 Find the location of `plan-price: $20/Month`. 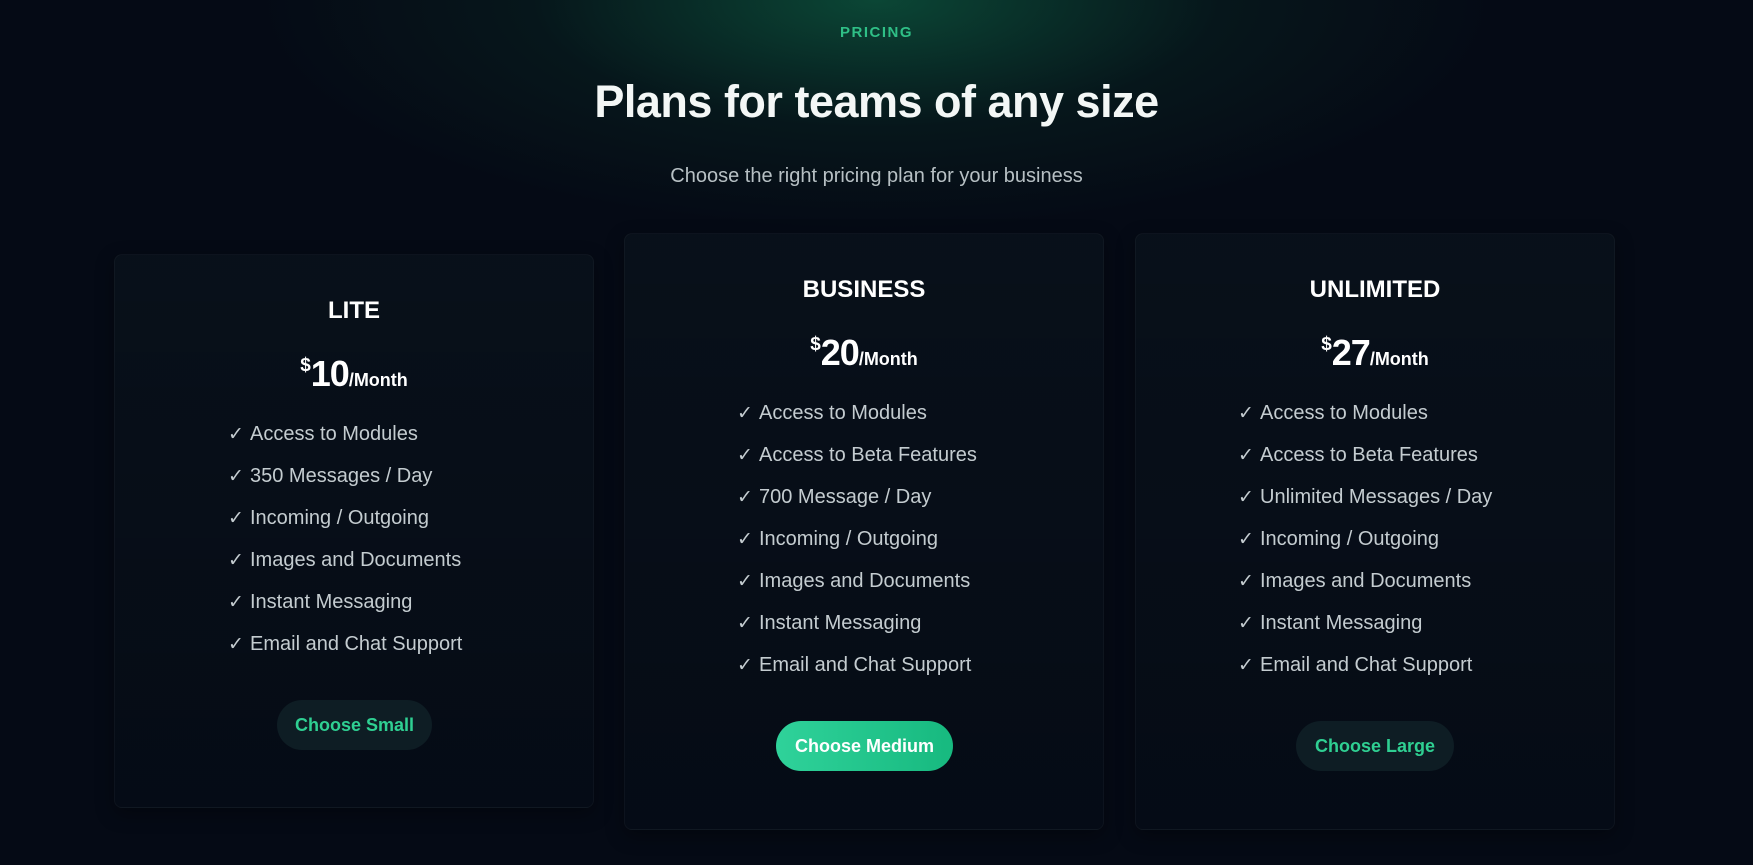

plan-price: $20/Month is located at coordinates (864, 353).